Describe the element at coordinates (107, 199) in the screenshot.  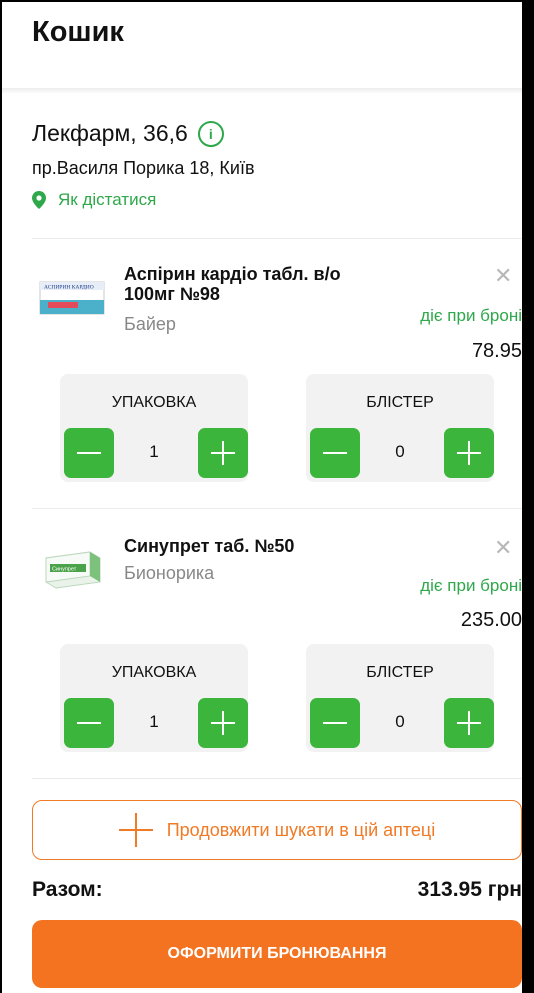
I see `directions-label: Як дістатися` at that location.